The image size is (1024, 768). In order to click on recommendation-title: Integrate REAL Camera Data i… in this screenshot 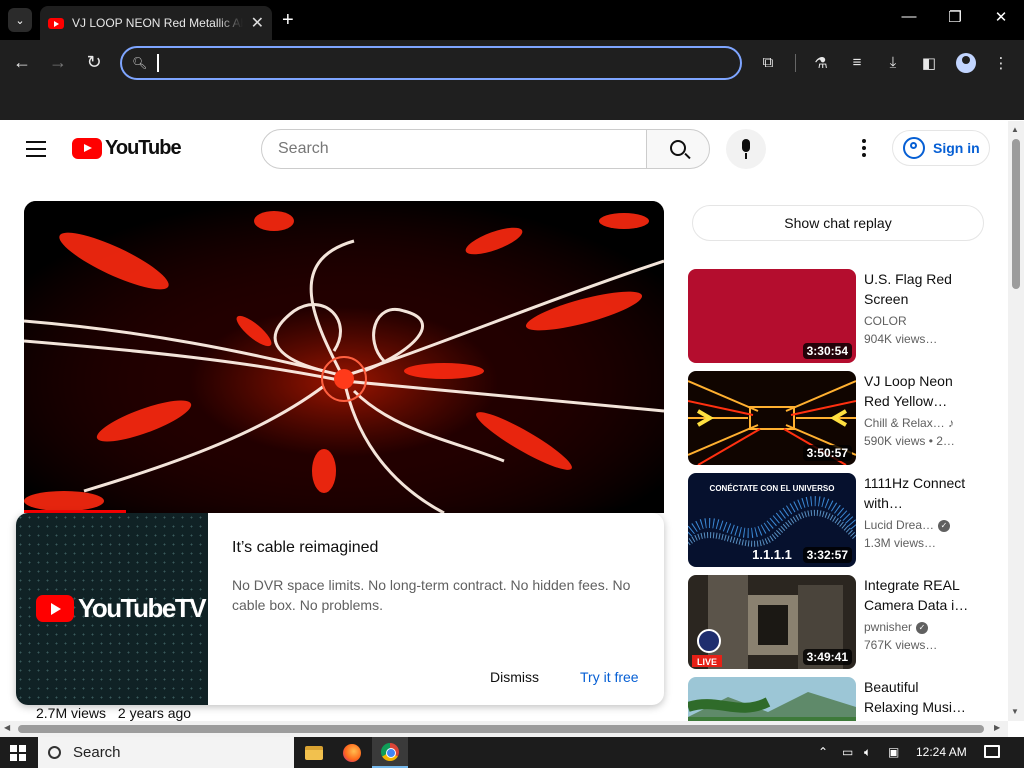, I will do `click(919, 595)`.